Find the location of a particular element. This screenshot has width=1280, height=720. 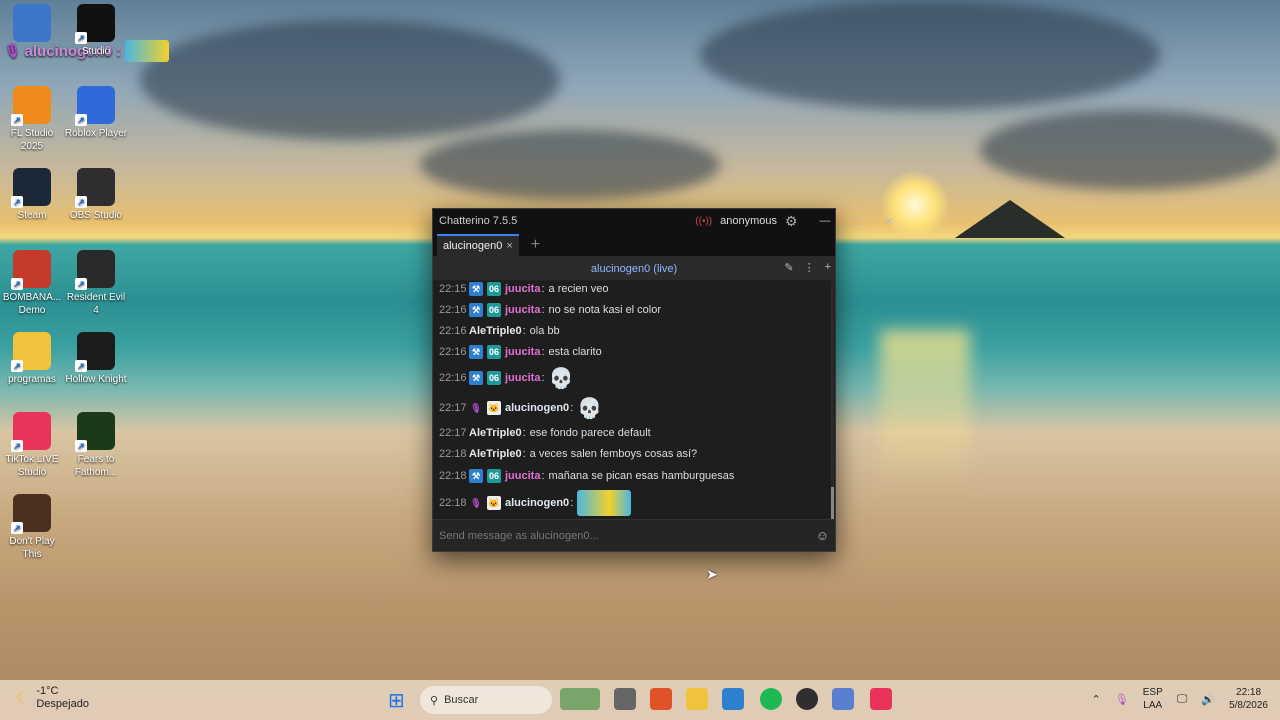

weather-widget: ☾ -1°C Despejado is located at coordinates (52, 698).